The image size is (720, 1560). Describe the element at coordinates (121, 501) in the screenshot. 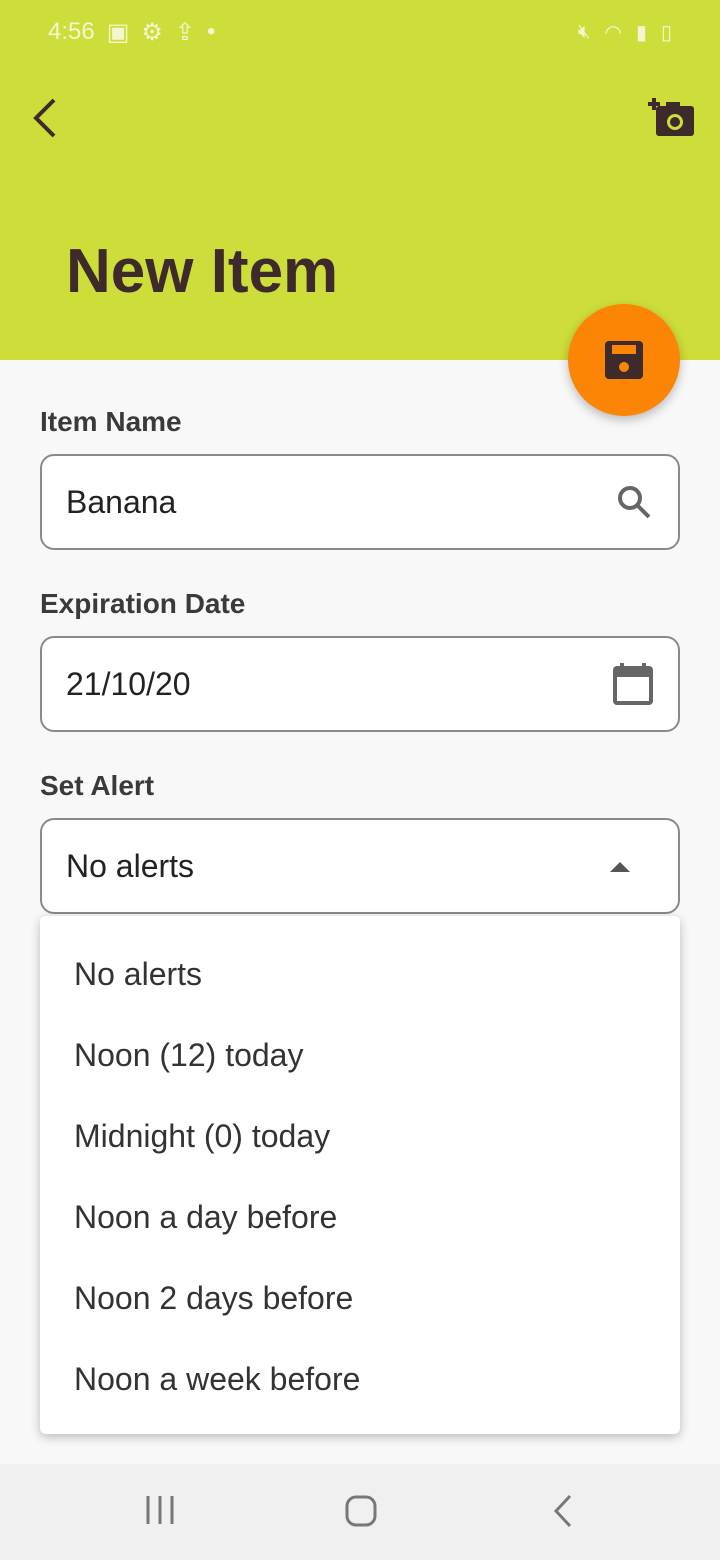

I see `item-name-value: Banana` at that location.